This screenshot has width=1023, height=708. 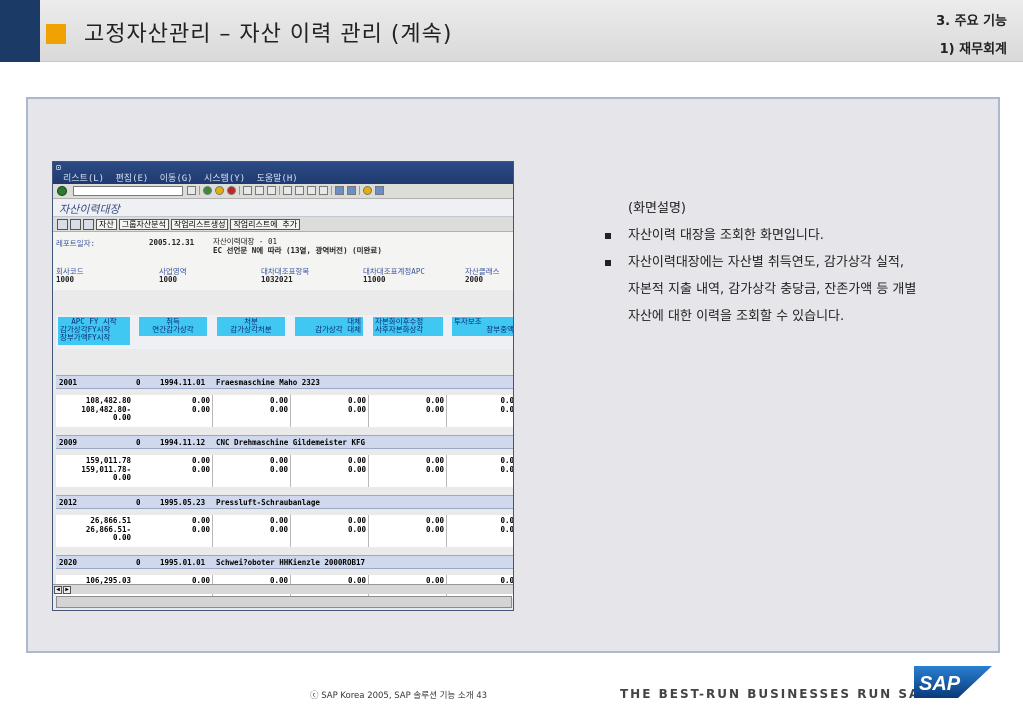 I want to click on column-header-acquisition: 취득 연간감가상각, so click(x=173, y=326).